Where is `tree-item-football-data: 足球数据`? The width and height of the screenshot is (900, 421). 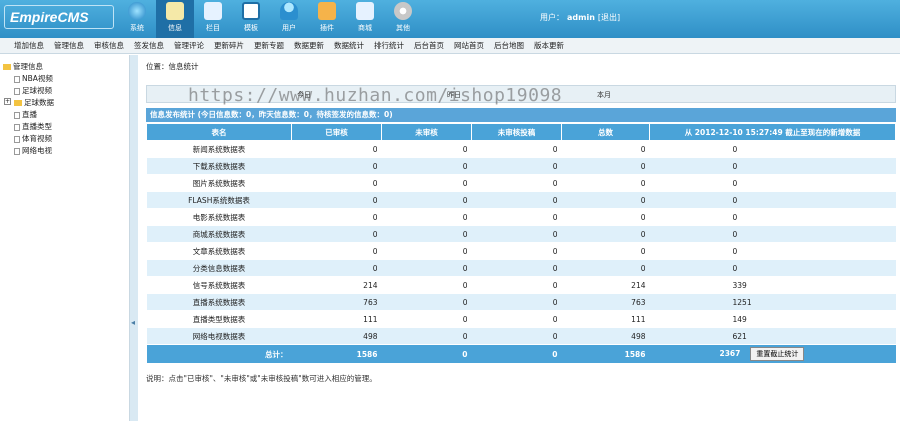 tree-item-football-data: 足球数据 is located at coordinates (34, 102).